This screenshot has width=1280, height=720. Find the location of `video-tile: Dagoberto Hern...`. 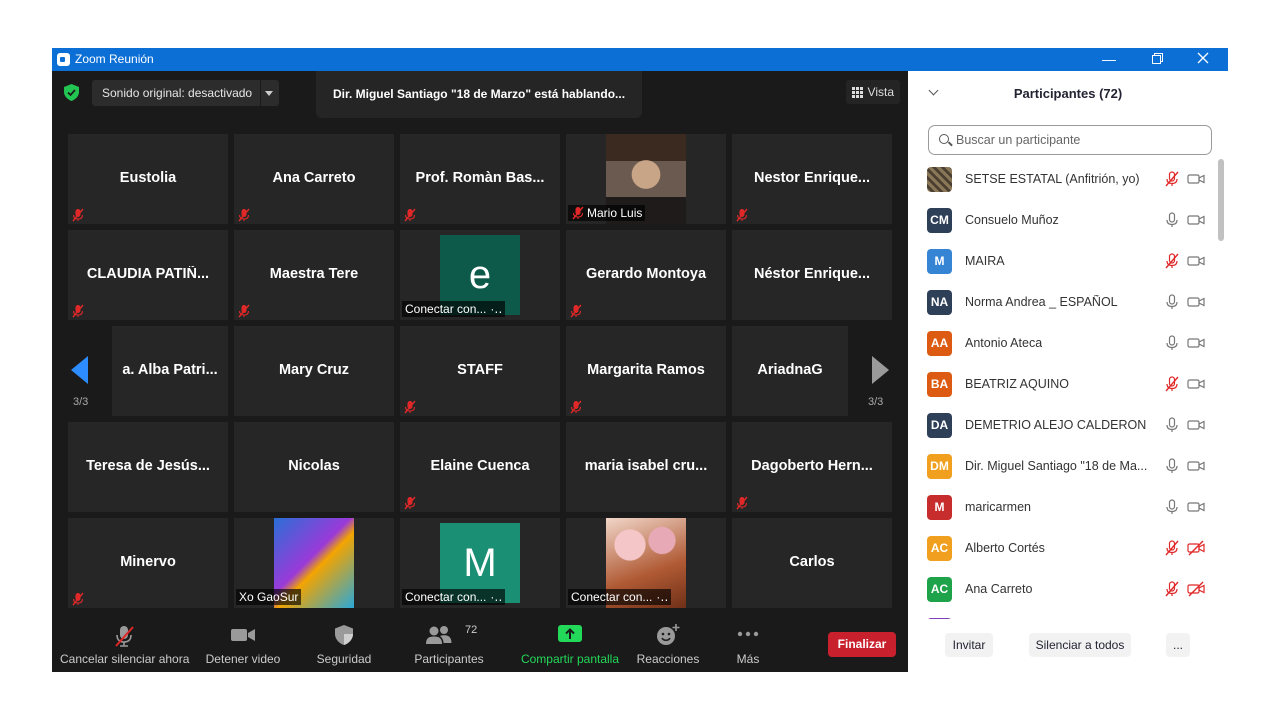

video-tile: Dagoberto Hern... is located at coordinates (812, 467).